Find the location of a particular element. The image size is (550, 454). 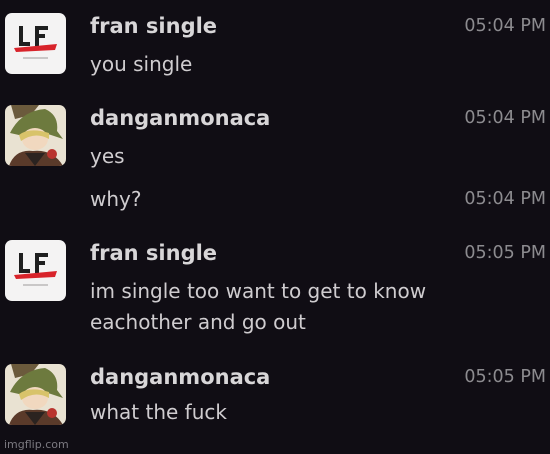

message-text: im single too want to get to know is located at coordinates (258, 291).